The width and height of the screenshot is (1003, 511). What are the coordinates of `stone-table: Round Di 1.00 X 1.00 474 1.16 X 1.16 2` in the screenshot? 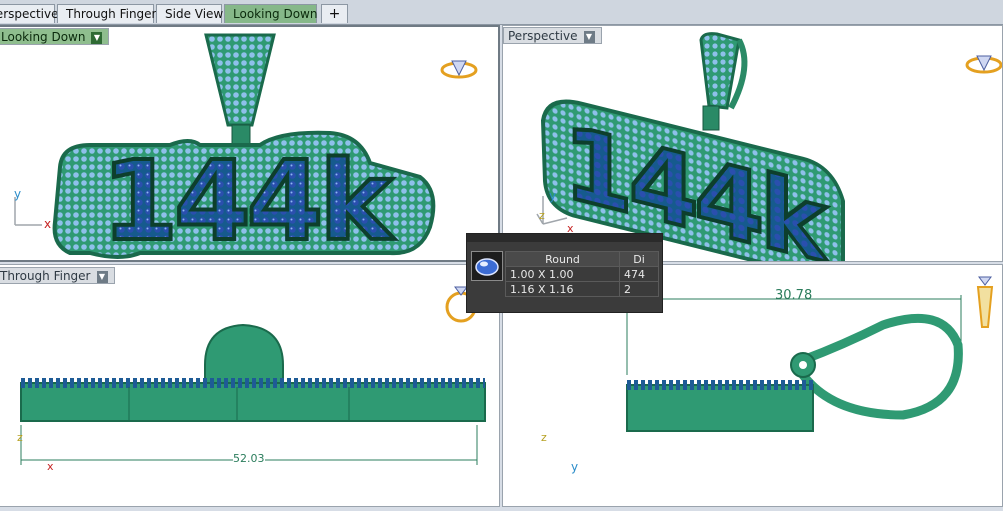 It's located at (582, 274).